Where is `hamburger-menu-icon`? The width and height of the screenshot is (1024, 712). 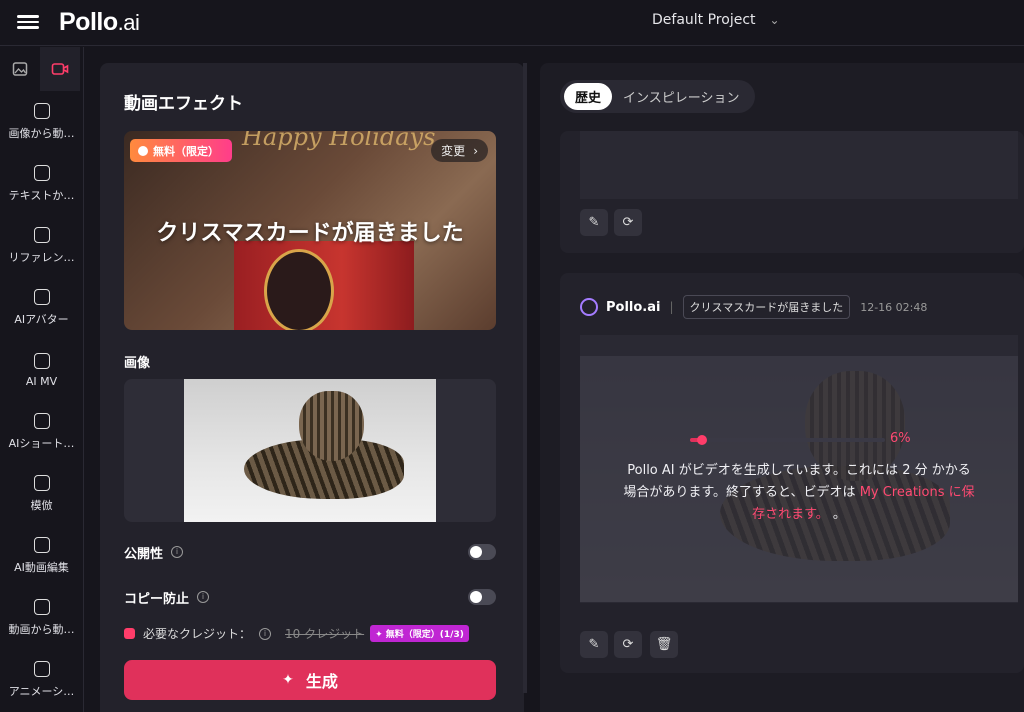
hamburger-menu-icon is located at coordinates (28, 23).